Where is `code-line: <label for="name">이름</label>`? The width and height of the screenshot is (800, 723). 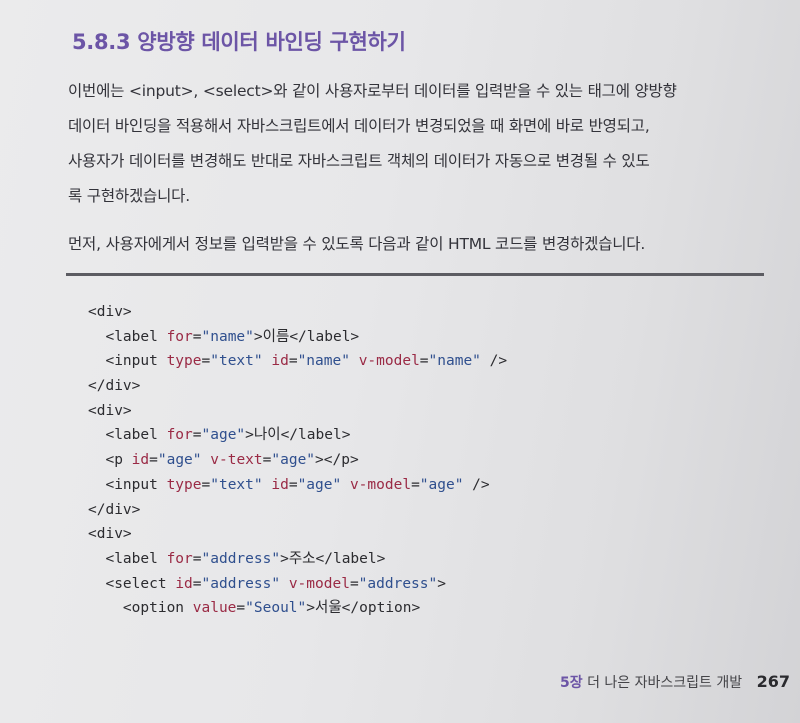
code-line: <label for="name">이름</label> is located at coordinates (297, 337).